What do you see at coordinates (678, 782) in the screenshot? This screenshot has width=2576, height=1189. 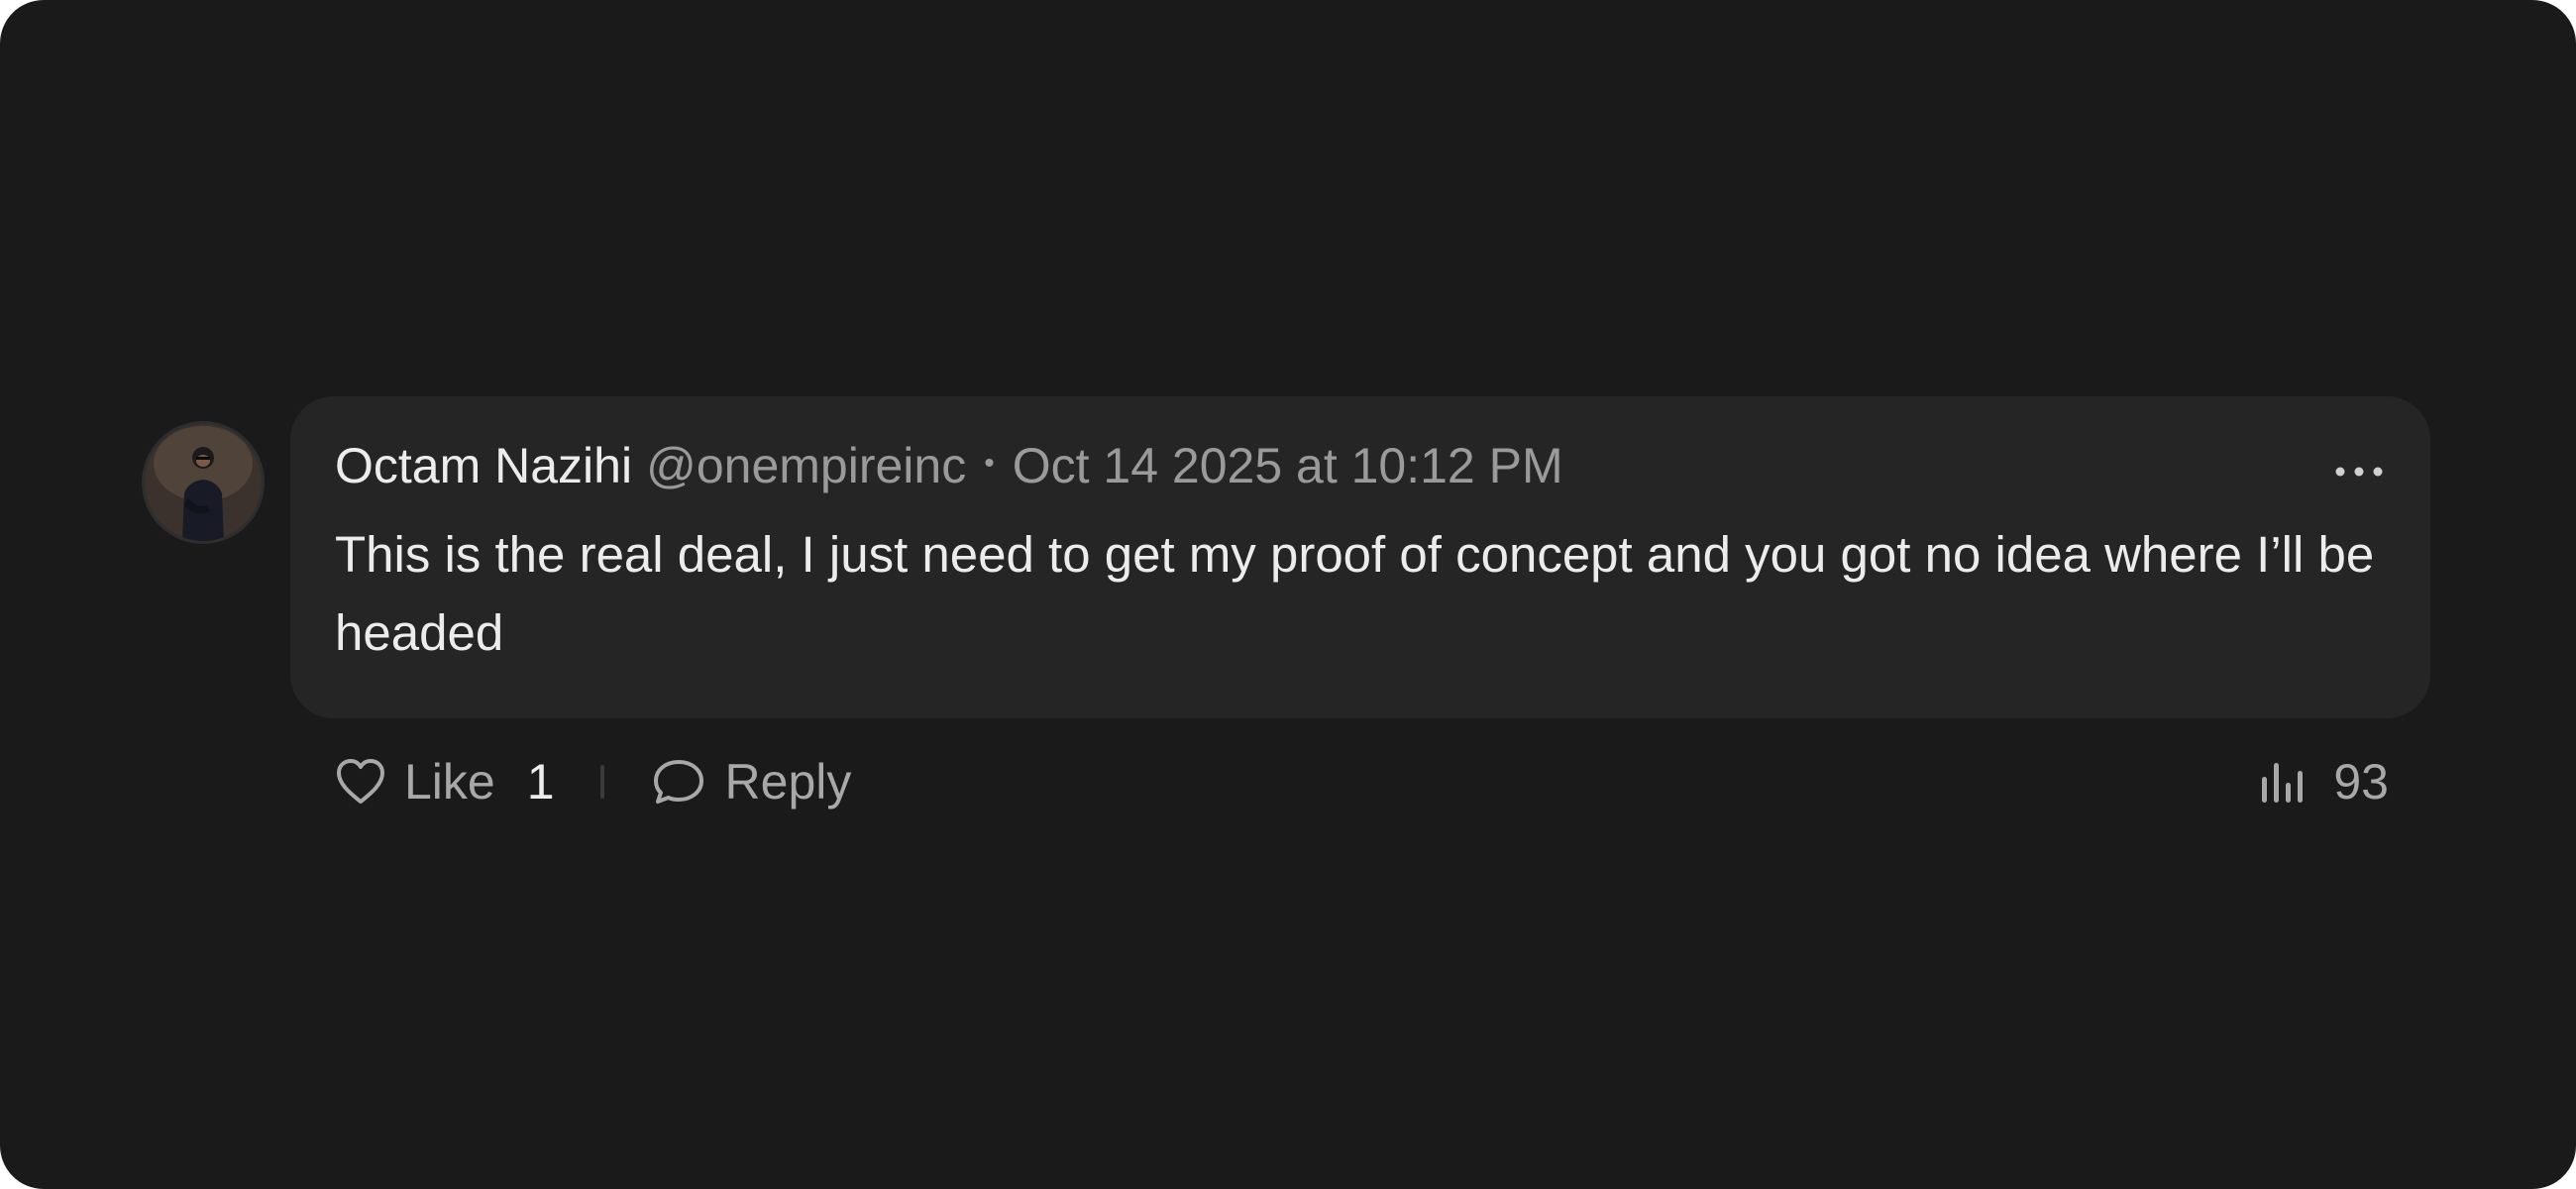 I see `speech-bubble-icon` at bounding box center [678, 782].